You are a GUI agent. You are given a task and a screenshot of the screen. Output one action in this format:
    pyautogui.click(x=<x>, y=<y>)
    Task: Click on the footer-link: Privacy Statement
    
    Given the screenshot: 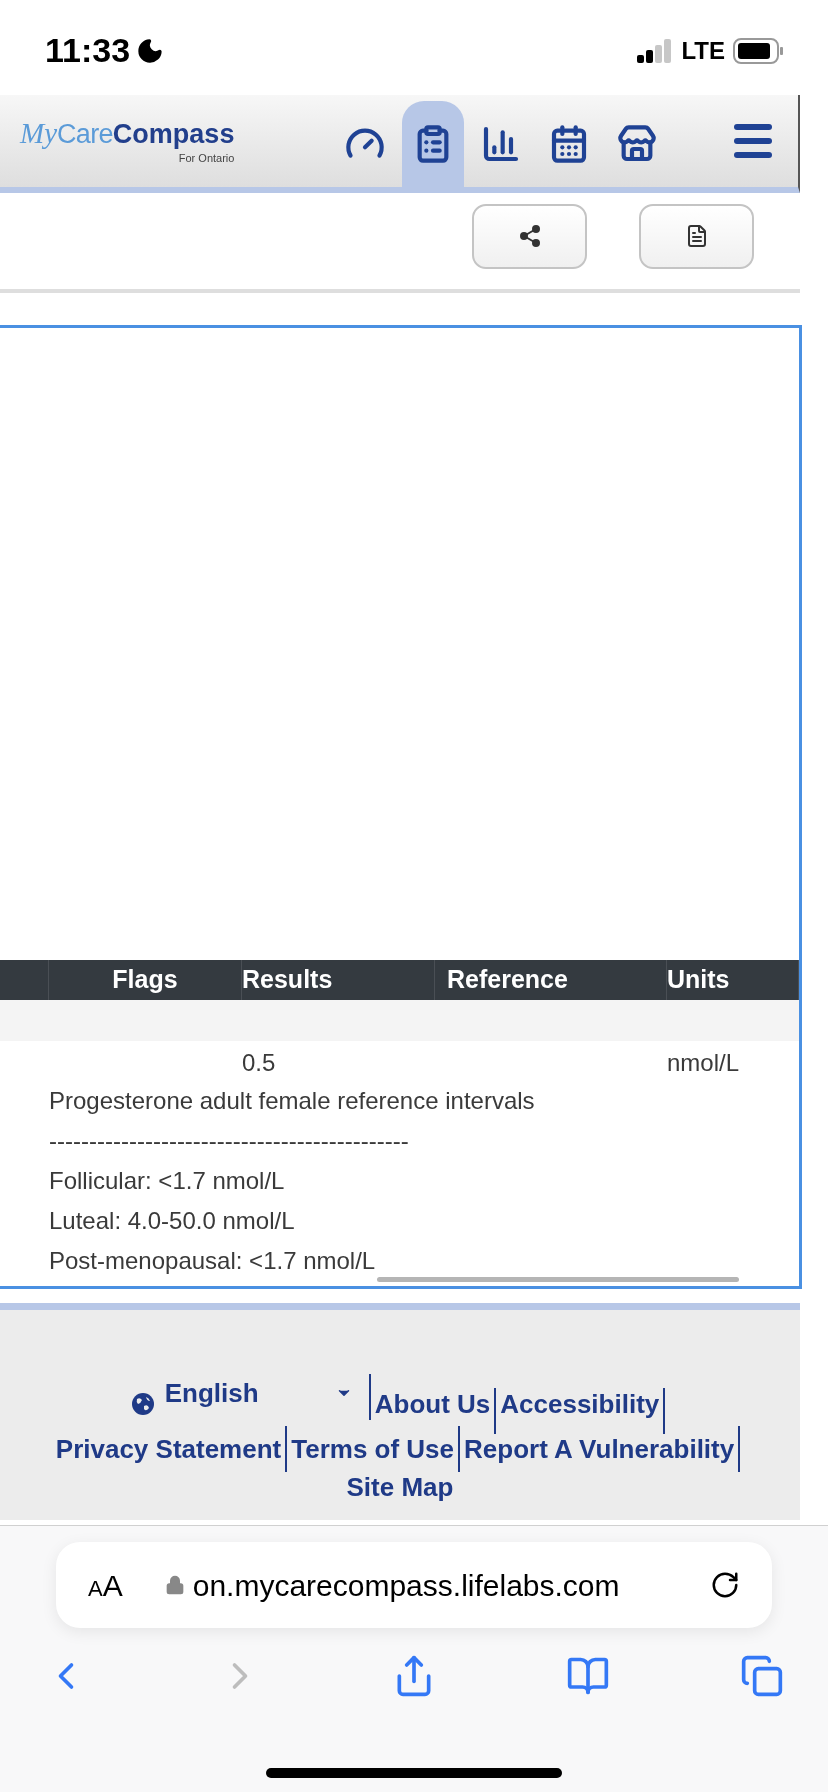 What is the action you would take?
    pyautogui.click(x=168, y=1449)
    